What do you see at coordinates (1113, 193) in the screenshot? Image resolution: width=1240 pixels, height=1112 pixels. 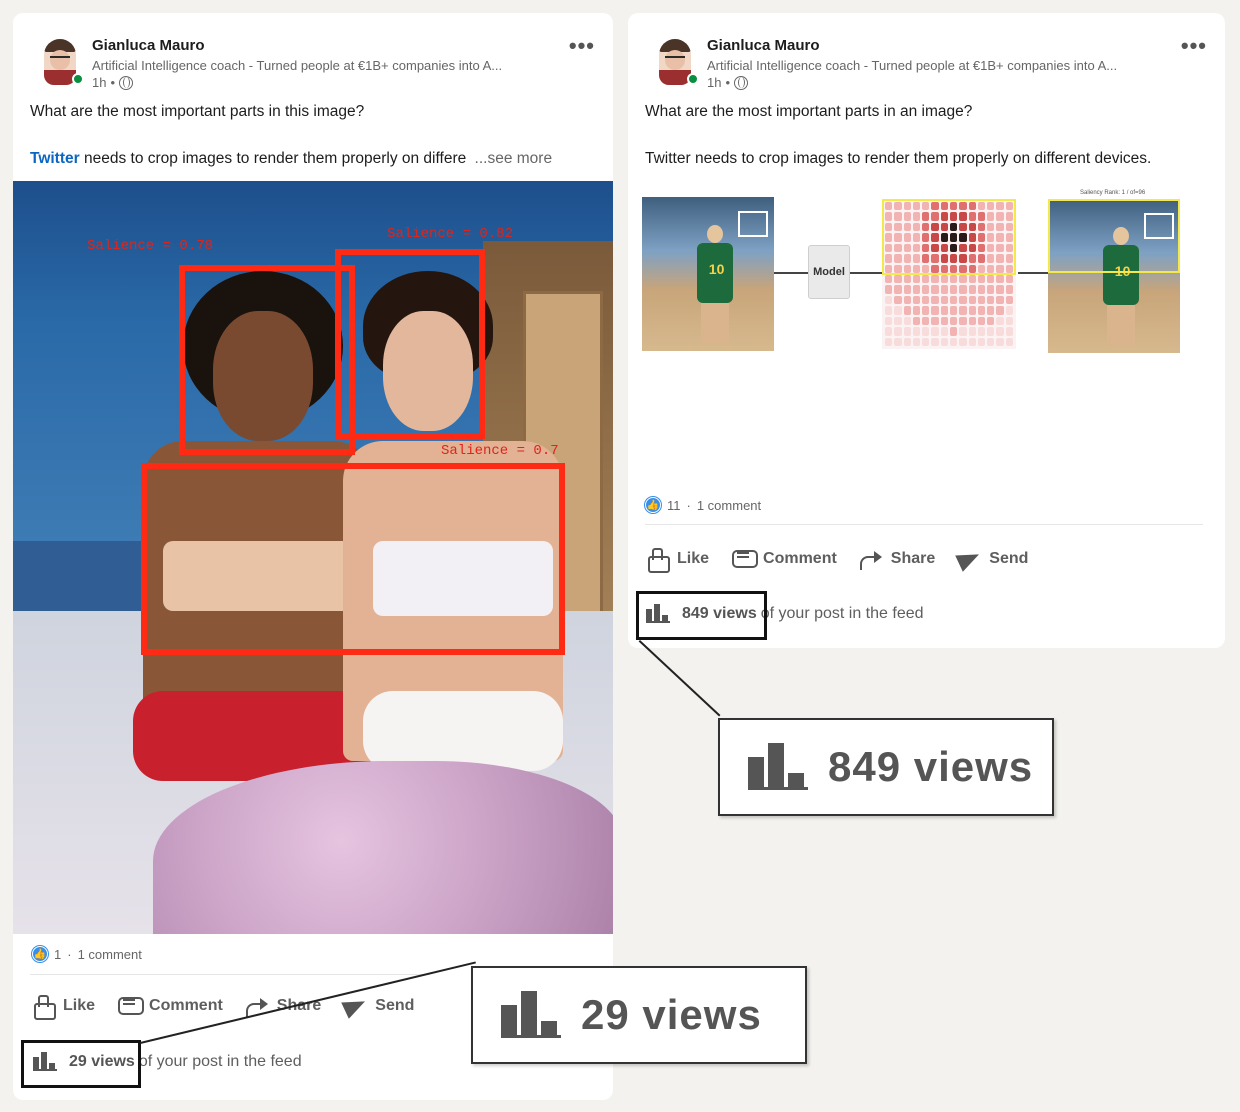 I see `saliency-rank-label: Saliency Rank: 1 / of=96` at bounding box center [1113, 193].